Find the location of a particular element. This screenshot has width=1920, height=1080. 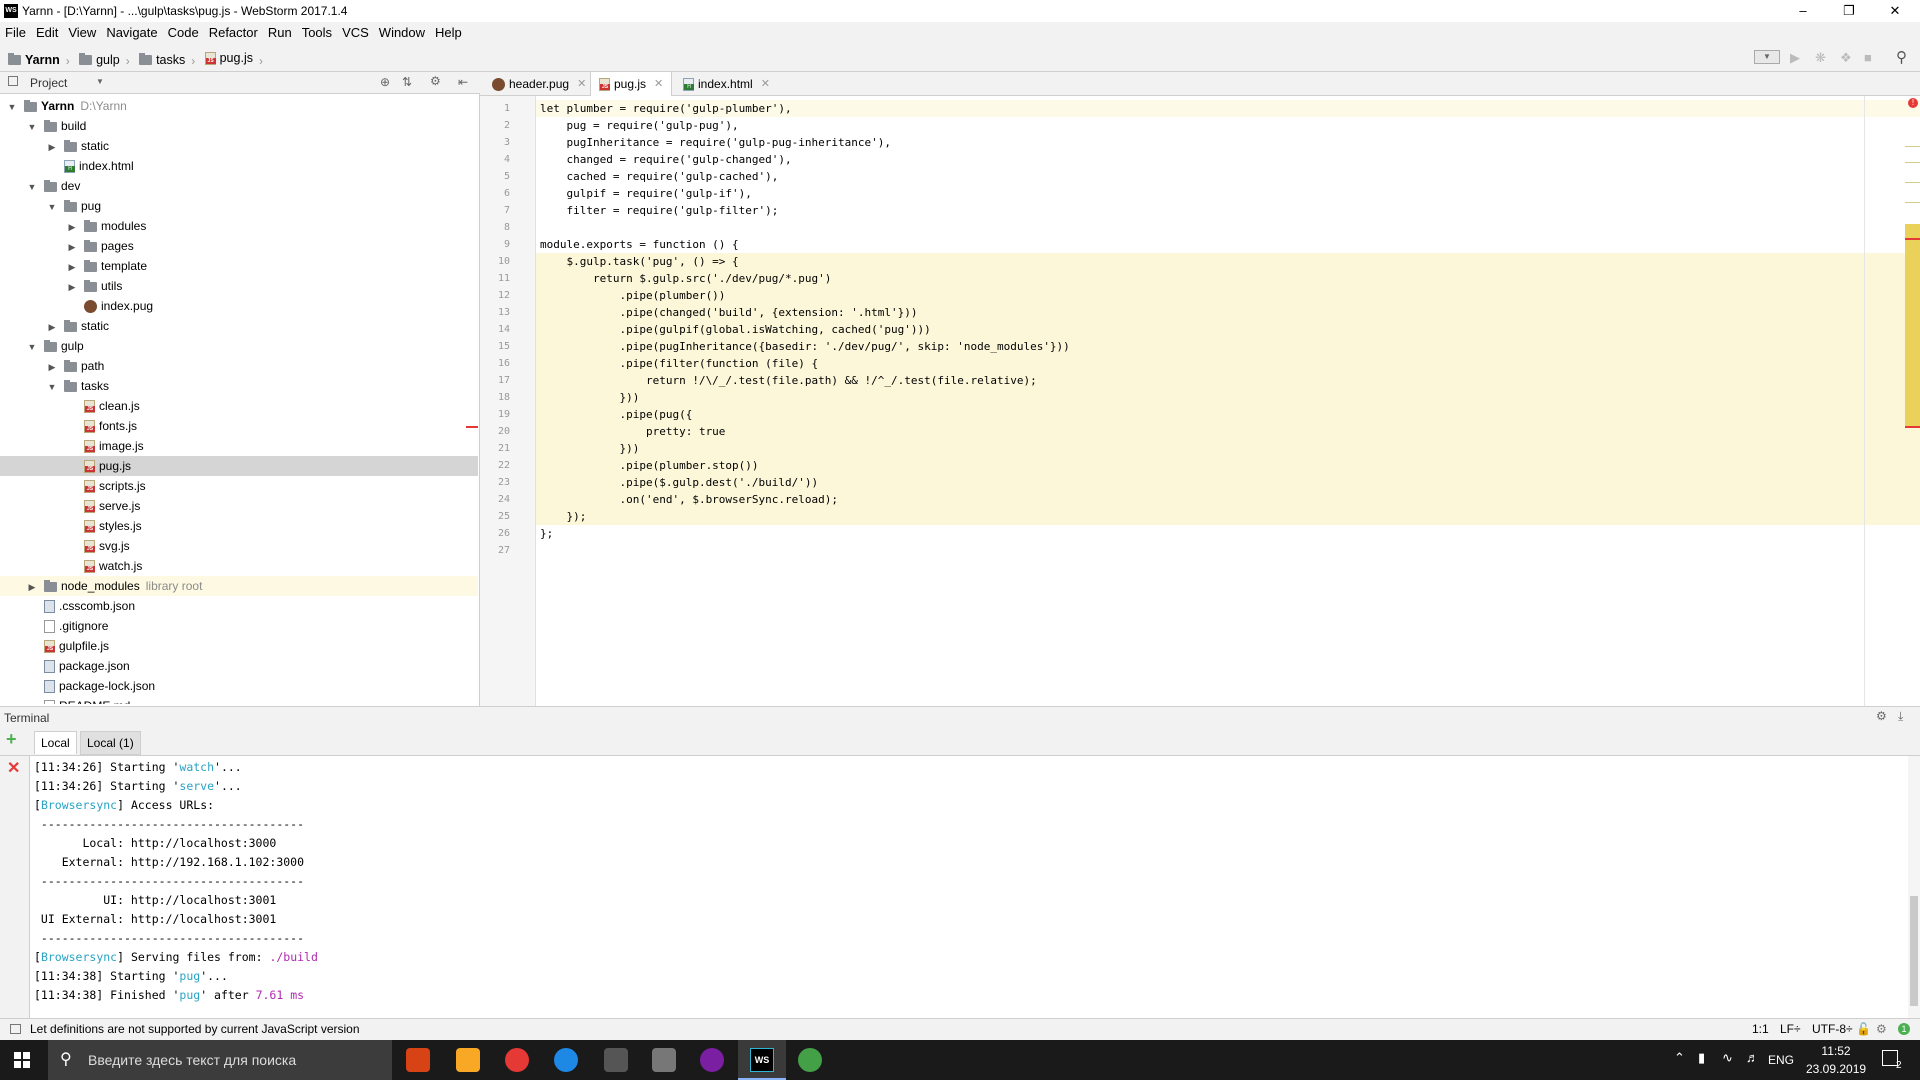

tree-item: ▼ dev is located at coordinates (239, 186).